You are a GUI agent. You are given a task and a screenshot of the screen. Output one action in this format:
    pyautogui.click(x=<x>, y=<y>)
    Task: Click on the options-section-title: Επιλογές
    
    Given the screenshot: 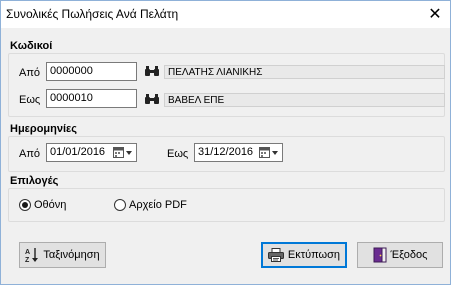 What is the action you would take?
    pyautogui.click(x=34, y=181)
    